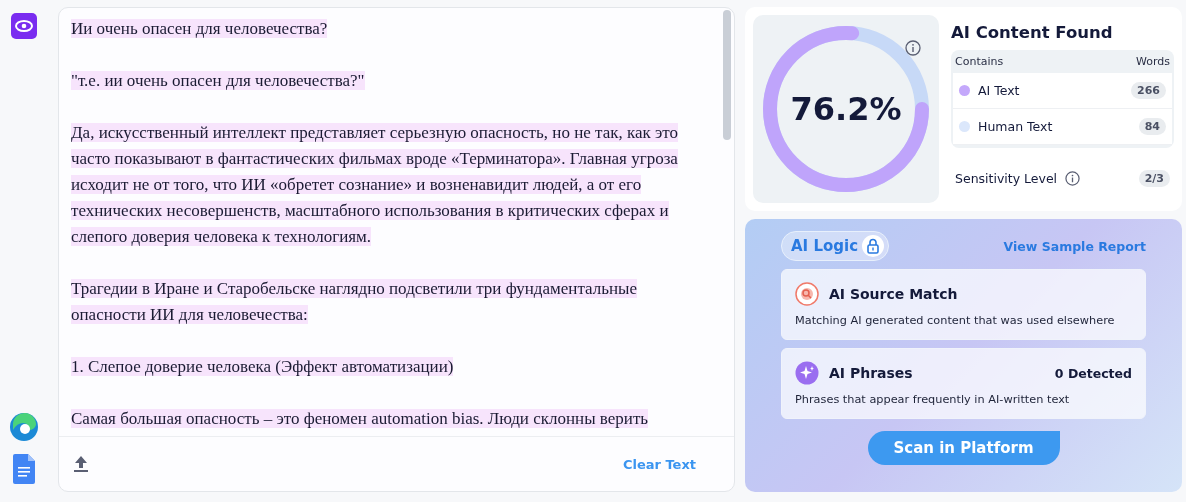  What do you see at coordinates (1006, 178) in the screenshot?
I see `sensitivity-label: Sensitivity Level` at bounding box center [1006, 178].